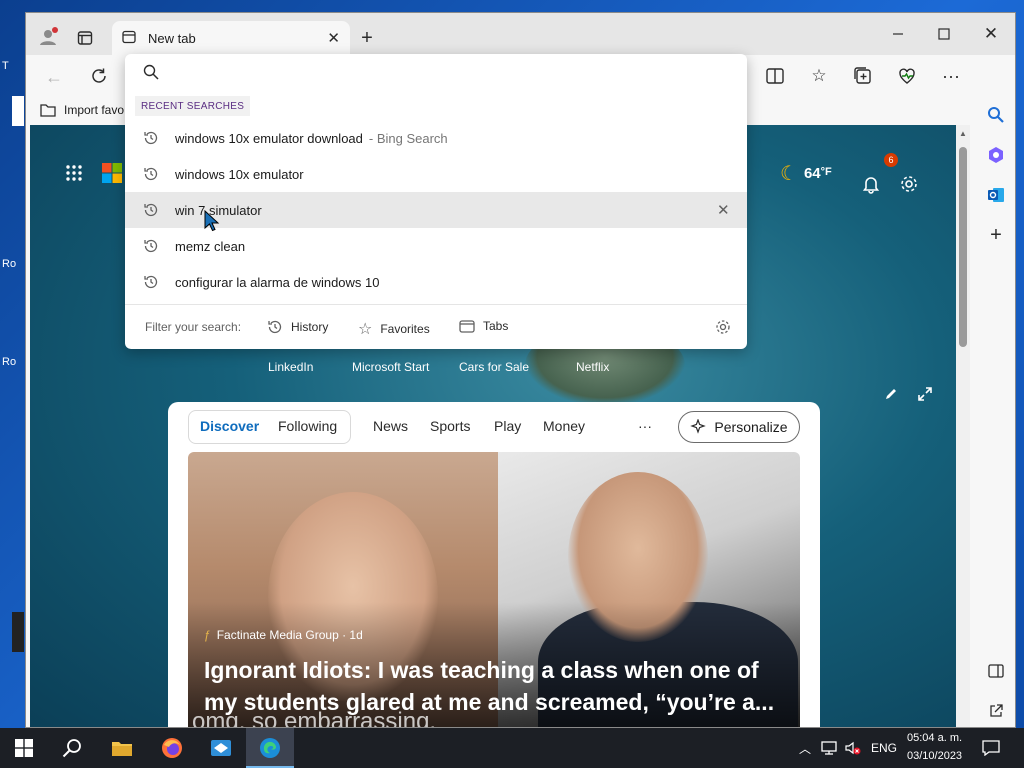 The height and width of the screenshot is (768, 1024). I want to click on language-indicator: ENG, so click(884, 748).